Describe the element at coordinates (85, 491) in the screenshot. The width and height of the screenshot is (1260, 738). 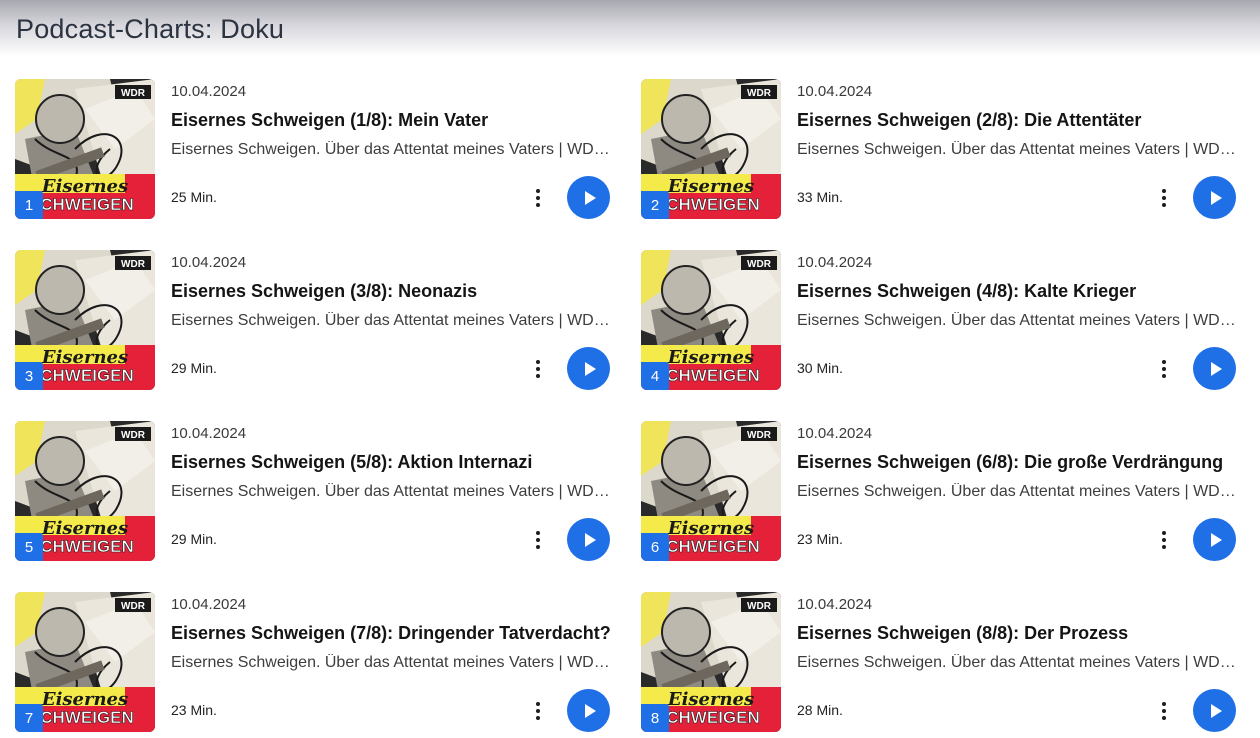
I see `episode-cover-image: WDR Eisernes CHWEIGEN 5` at that location.